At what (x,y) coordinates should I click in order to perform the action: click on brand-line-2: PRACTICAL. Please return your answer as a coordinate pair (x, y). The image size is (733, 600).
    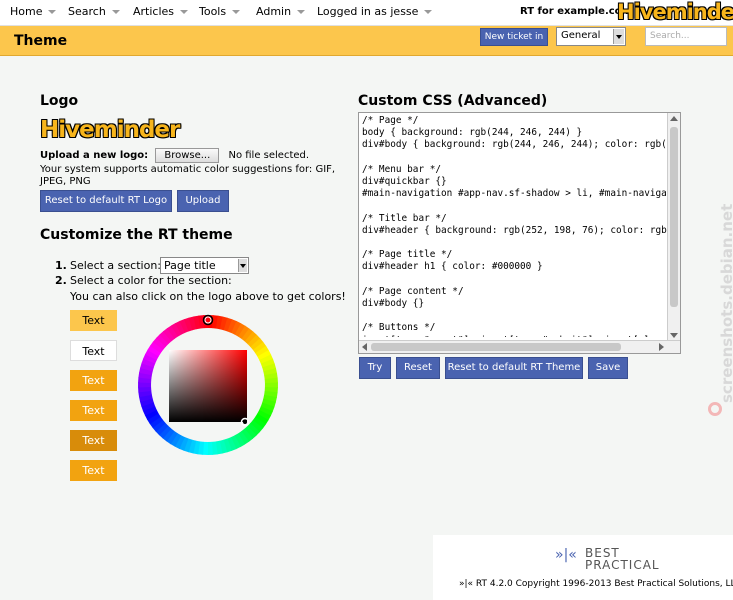
    Looking at the image, I should click on (622, 565).